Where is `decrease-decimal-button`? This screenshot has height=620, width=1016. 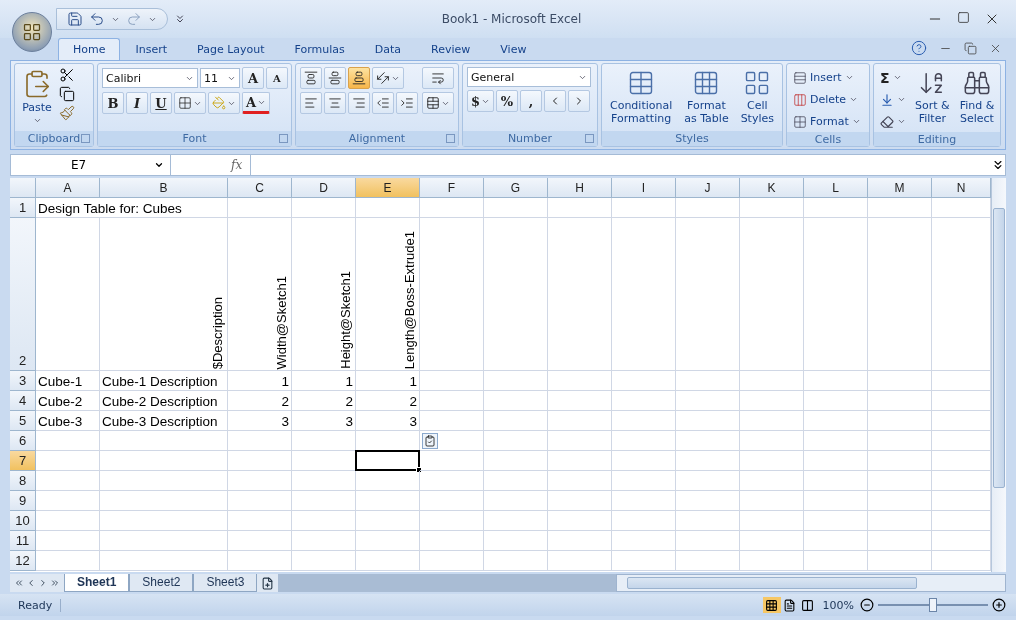 decrease-decimal-button is located at coordinates (579, 101).